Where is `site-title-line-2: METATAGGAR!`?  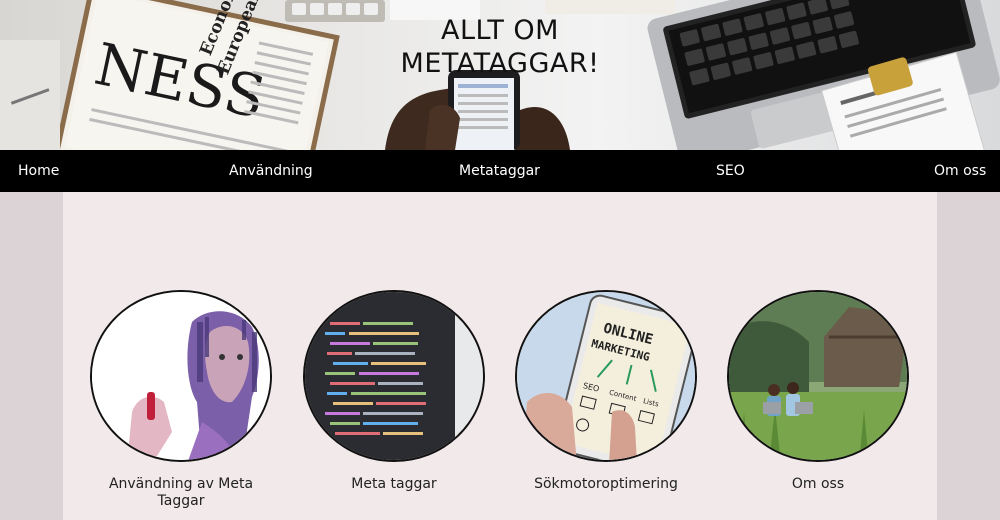 site-title-line-2: METATAGGAR! is located at coordinates (500, 63).